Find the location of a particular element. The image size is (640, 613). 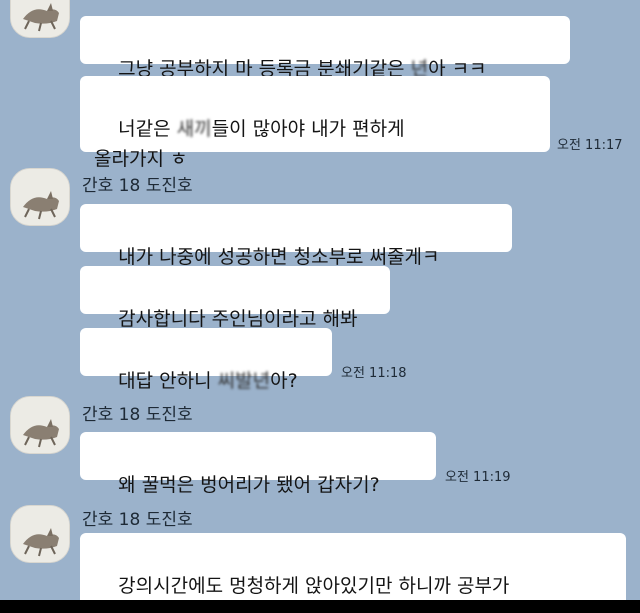

bottom-bar is located at coordinates (320, 606).